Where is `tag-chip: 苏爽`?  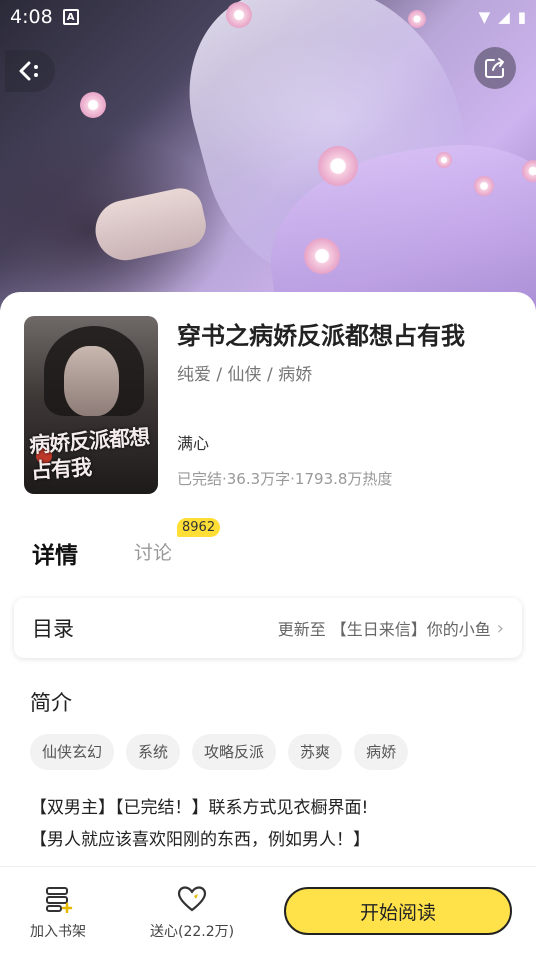 tag-chip: 苏爽 is located at coordinates (315, 752).